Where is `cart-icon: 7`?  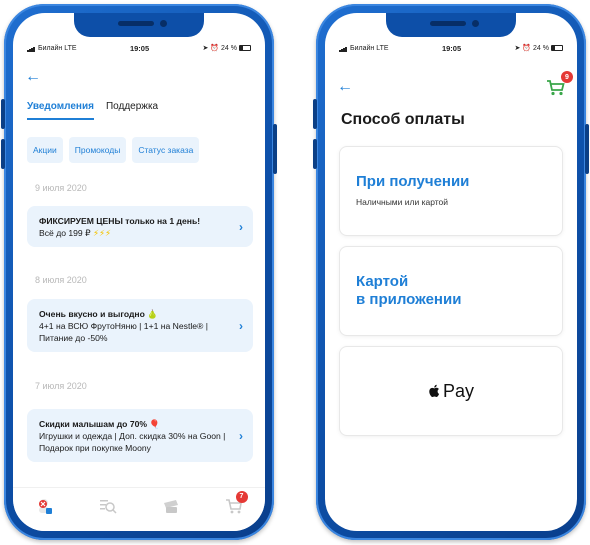
cart-icon: 7 is located at coordinates (235, 503).